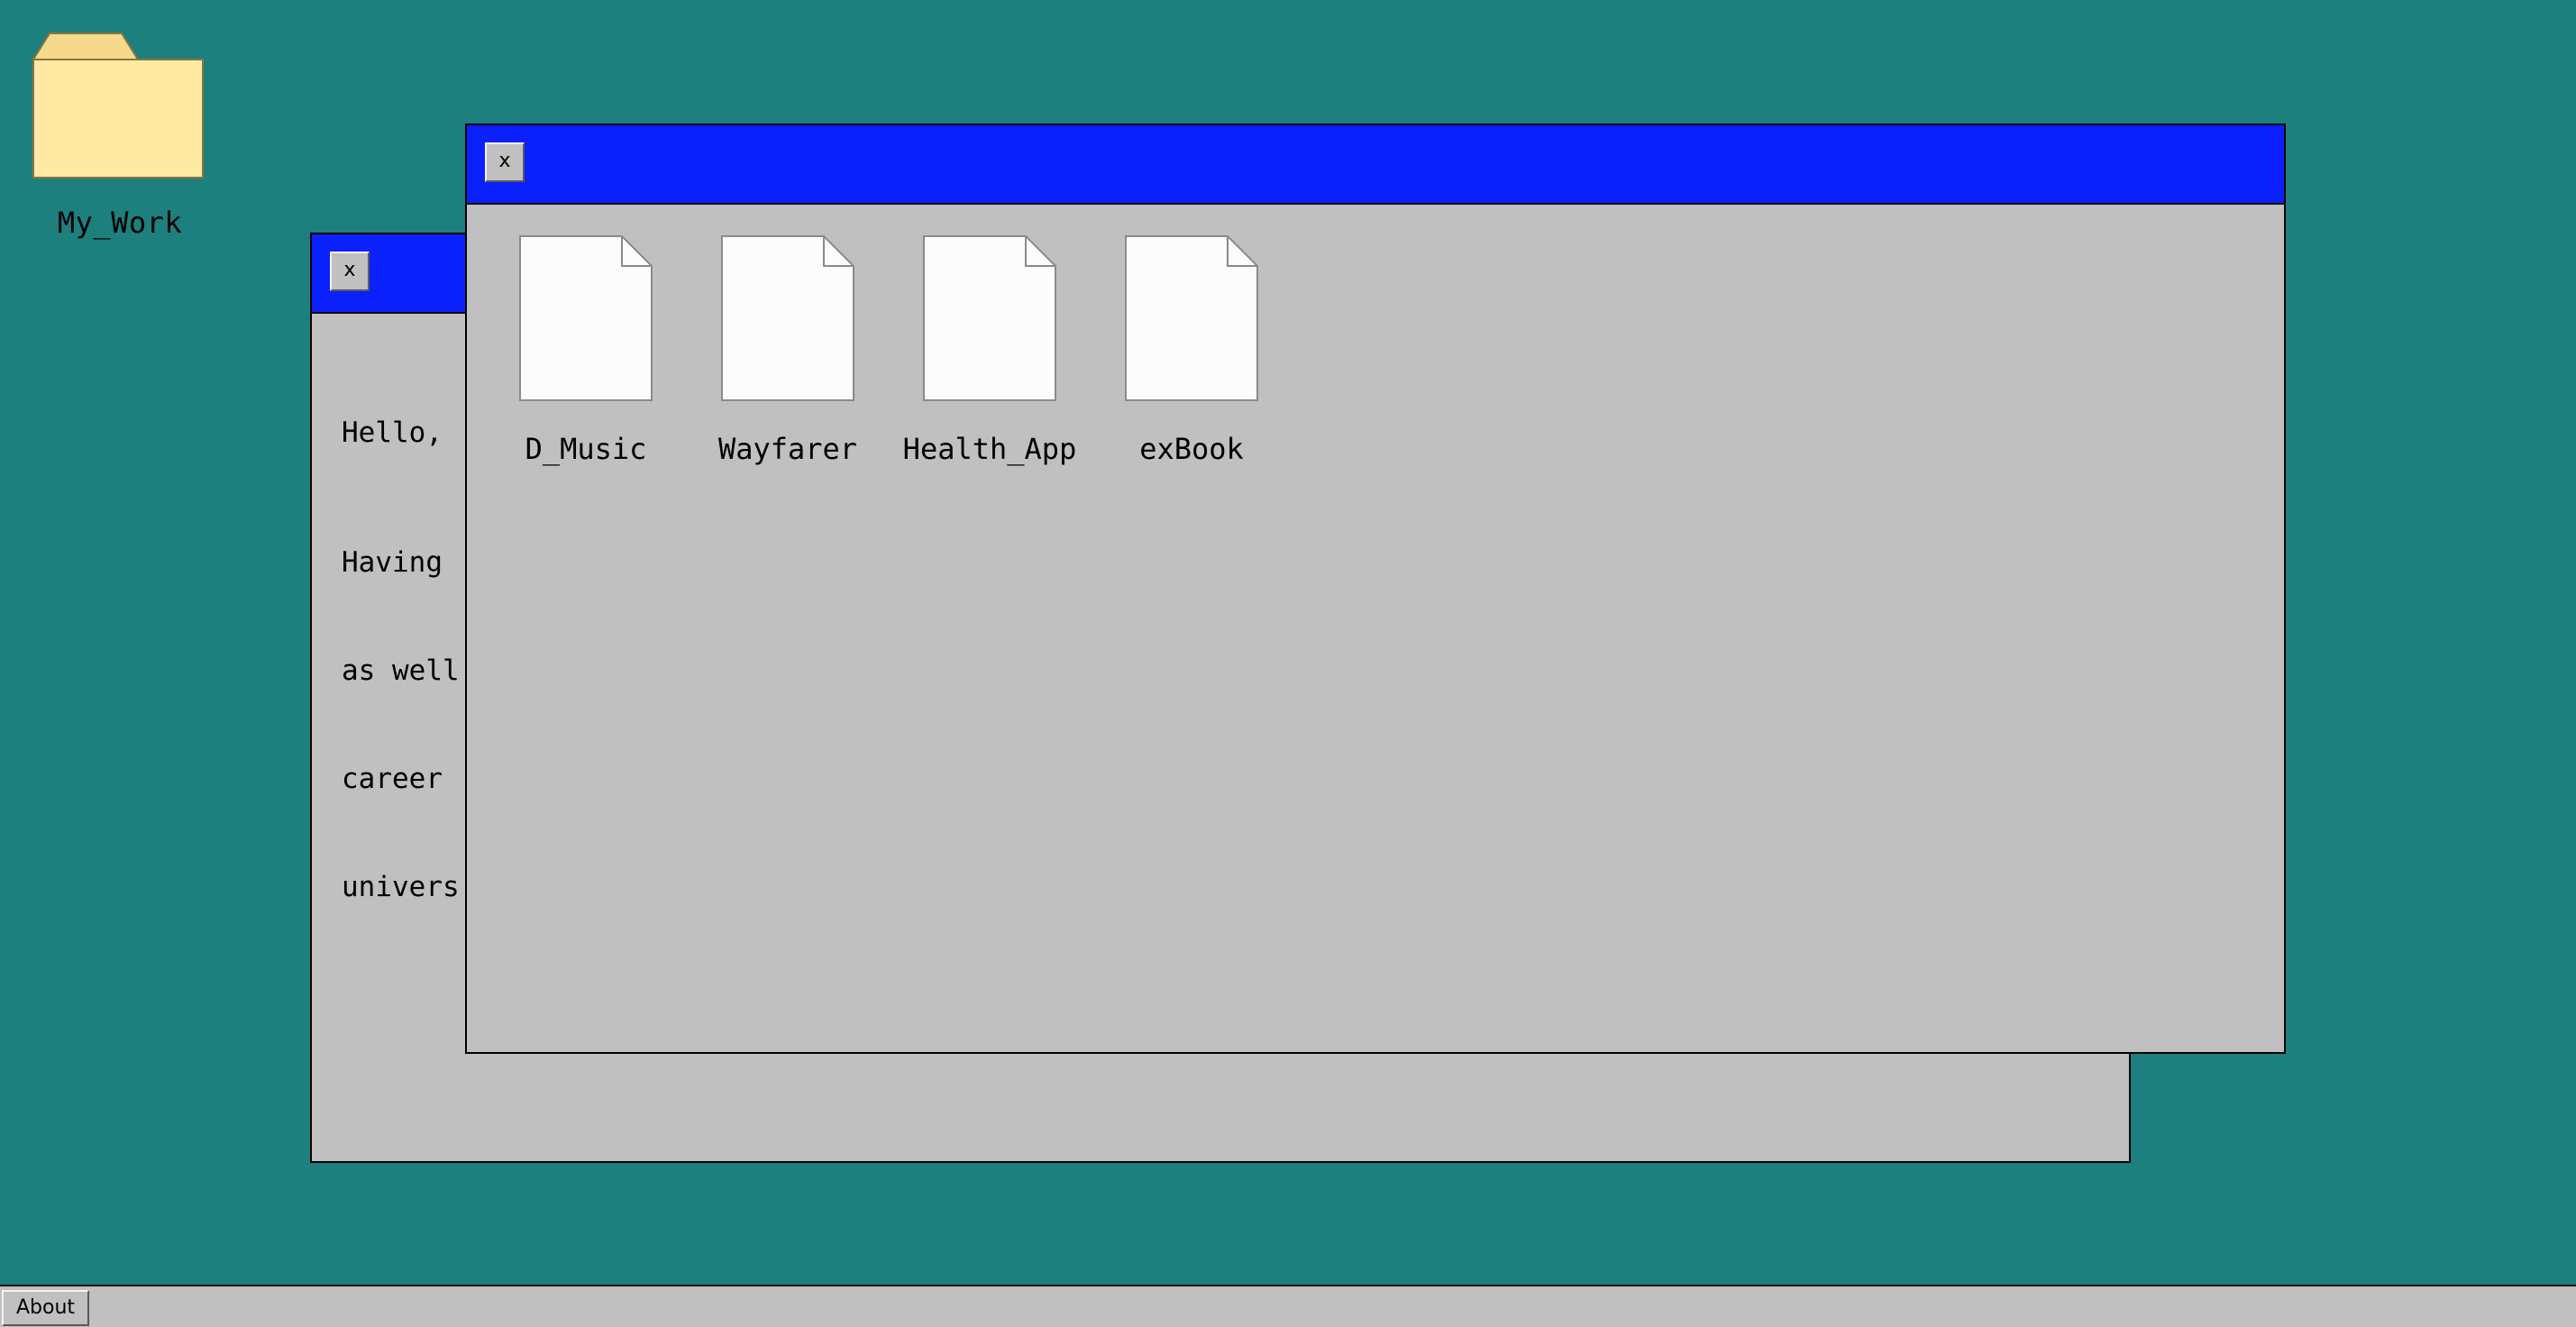 This screenshot has height=1327, width=2576. I want to click on file-label: Health_App, so click(989, 449).